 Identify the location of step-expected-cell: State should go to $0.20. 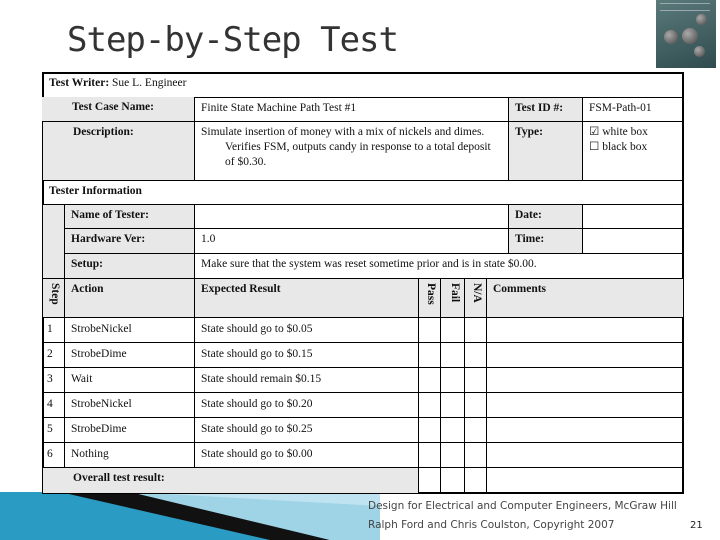
(306, 405).